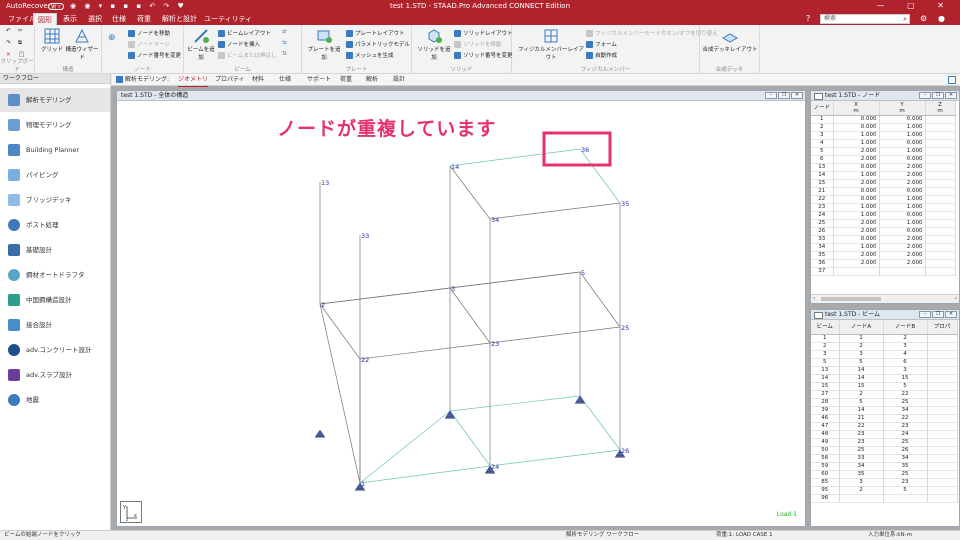 Image resolution: width=960 pixels, height=540 pixels. I want to click on beam-tool-icon-2: ⇆, so click(284, 43).